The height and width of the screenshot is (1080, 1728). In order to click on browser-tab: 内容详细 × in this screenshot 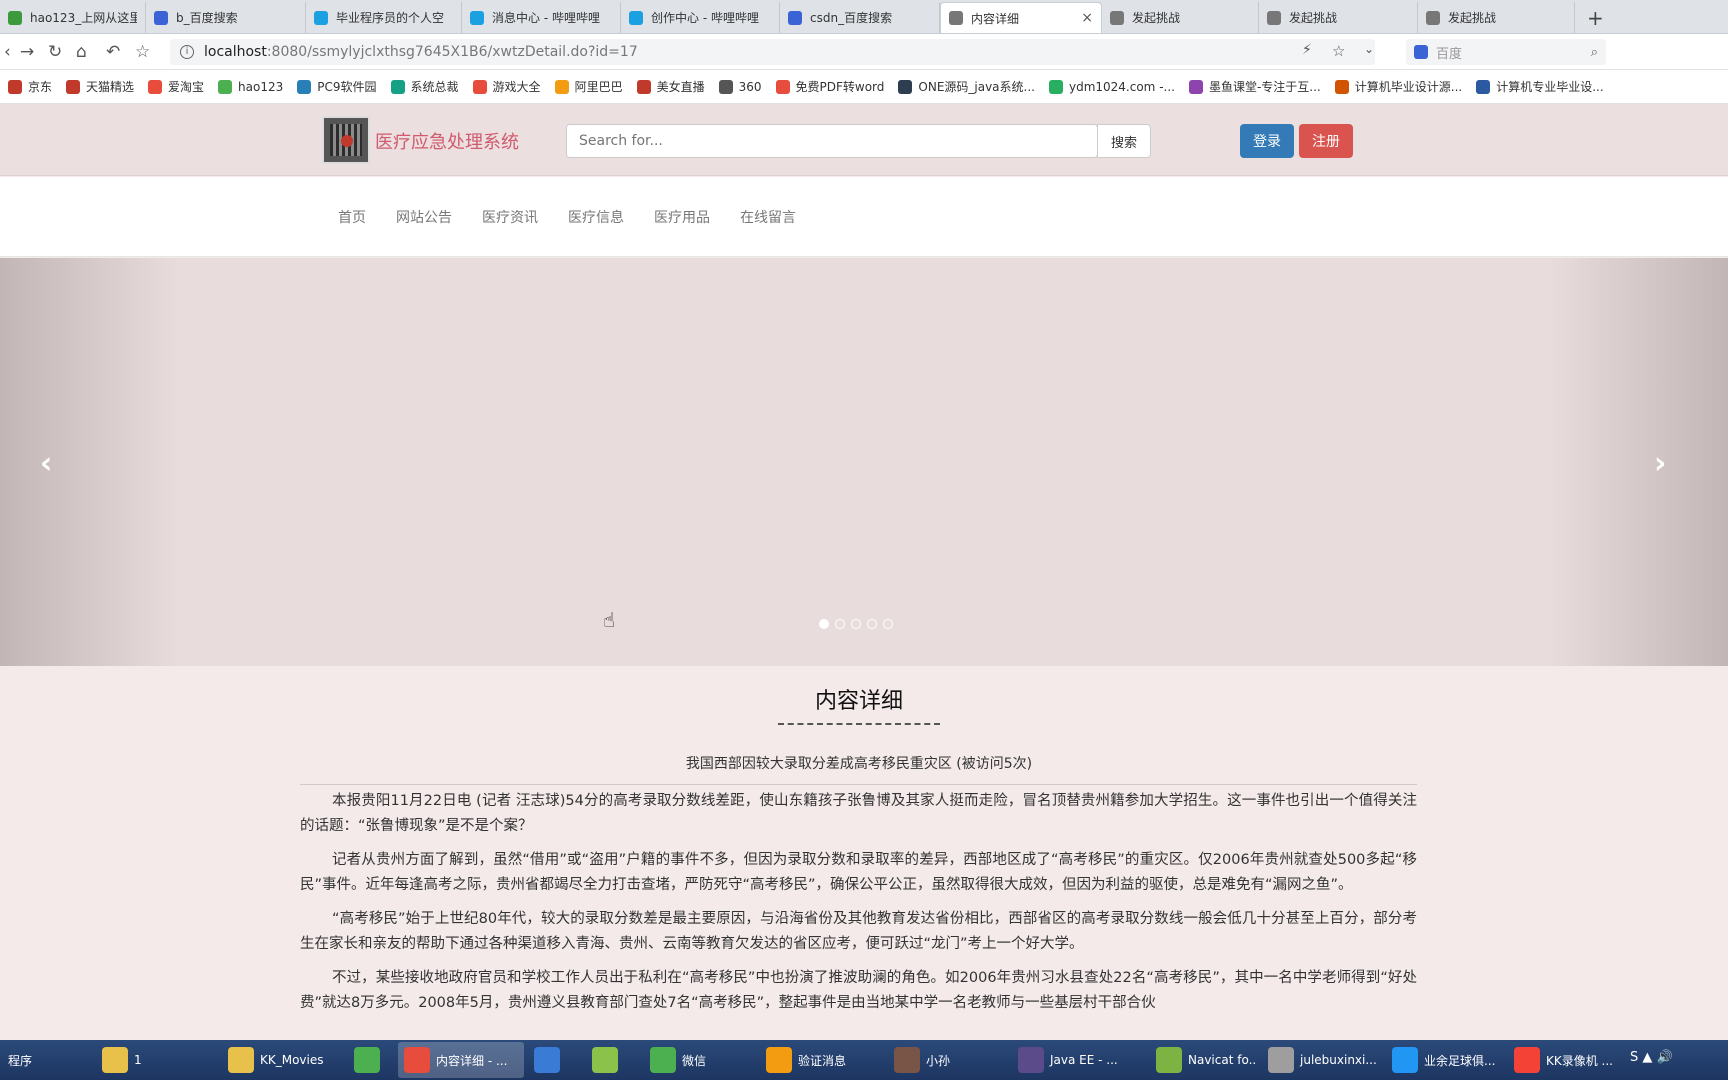, I will do `click(1021, 17)`.